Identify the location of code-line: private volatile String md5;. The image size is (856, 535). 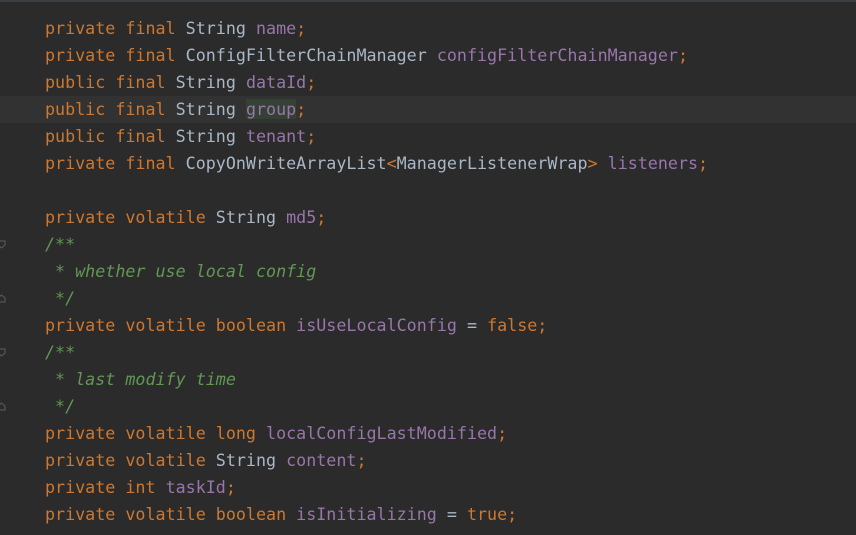
(428, 217).